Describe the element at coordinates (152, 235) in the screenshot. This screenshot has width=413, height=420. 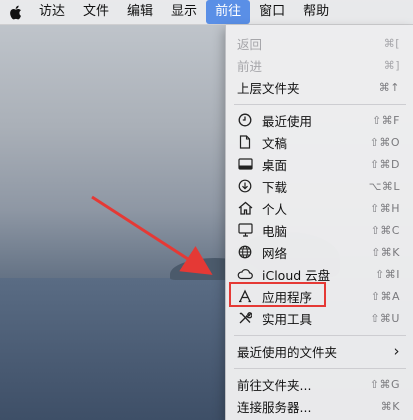
I see `annotation-arrow` at that location.